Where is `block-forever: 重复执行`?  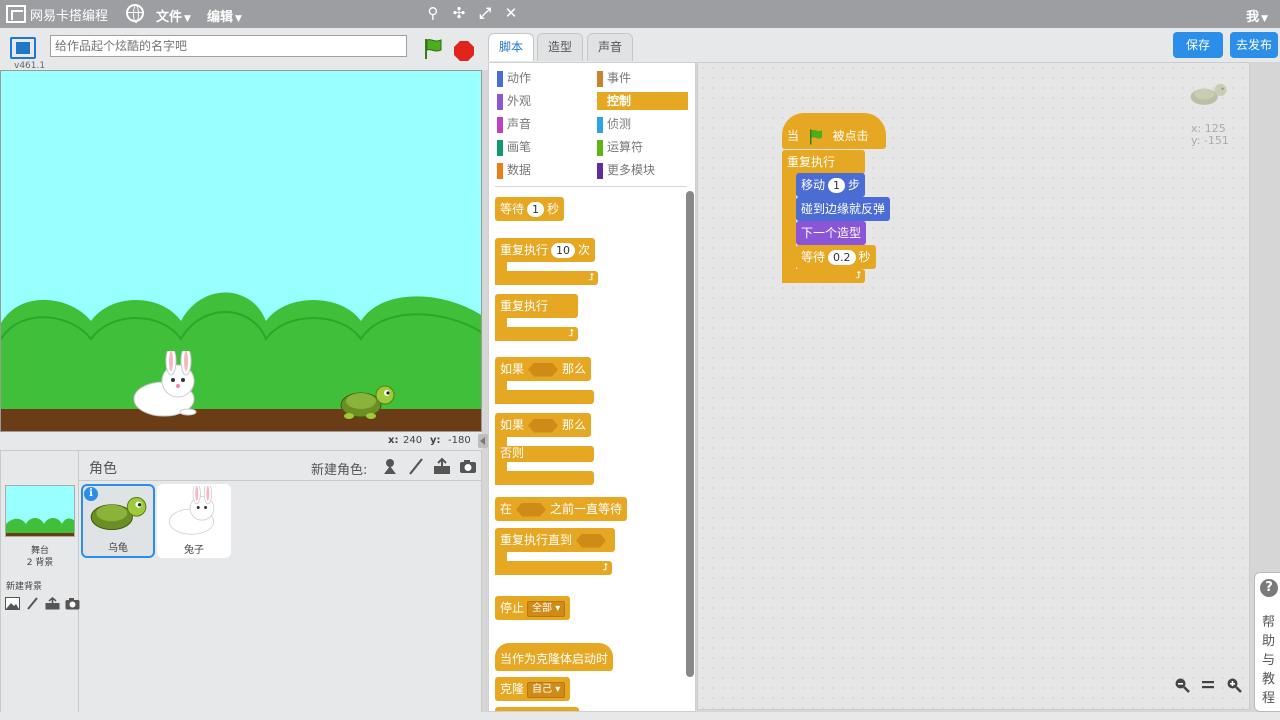
block-forever: 重复执行 is located at coordinates (536, 306).